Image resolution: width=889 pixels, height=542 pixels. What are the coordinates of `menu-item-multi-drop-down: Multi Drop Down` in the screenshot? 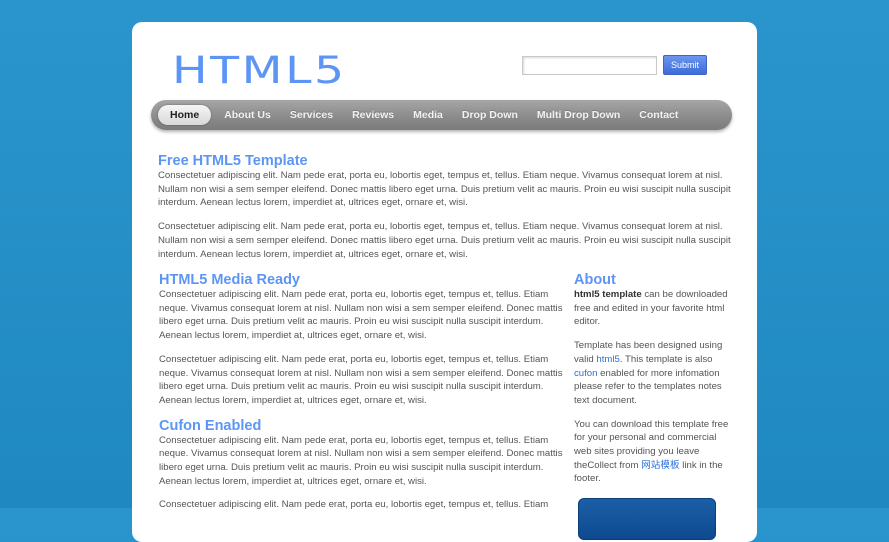 It's located at (578, 115).